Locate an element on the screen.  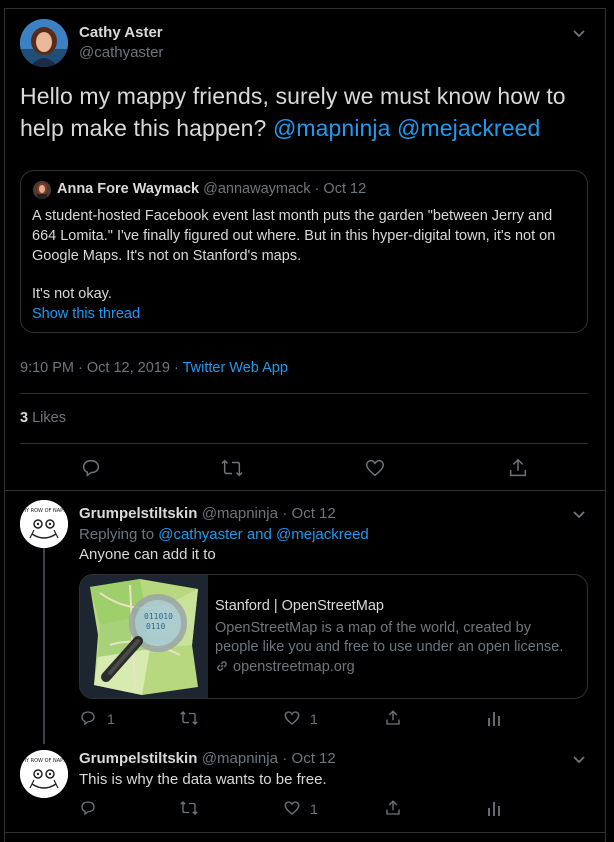
reply-1-replying-to: Replying to @cathyaster and @mejackreed is located at coordinates (224, 534).